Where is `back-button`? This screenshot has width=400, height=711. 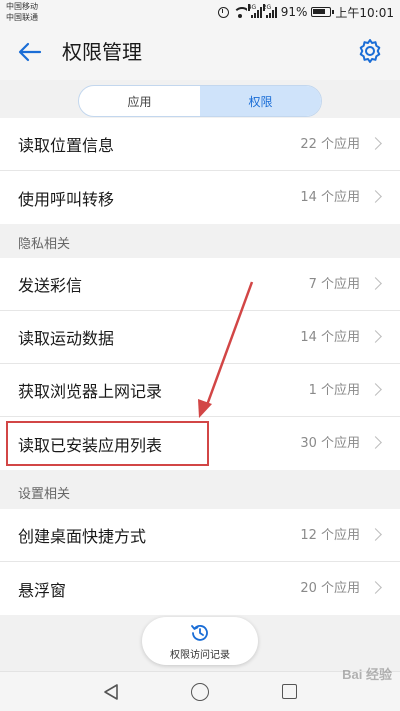 back-button is located at coordinates (30, 52).